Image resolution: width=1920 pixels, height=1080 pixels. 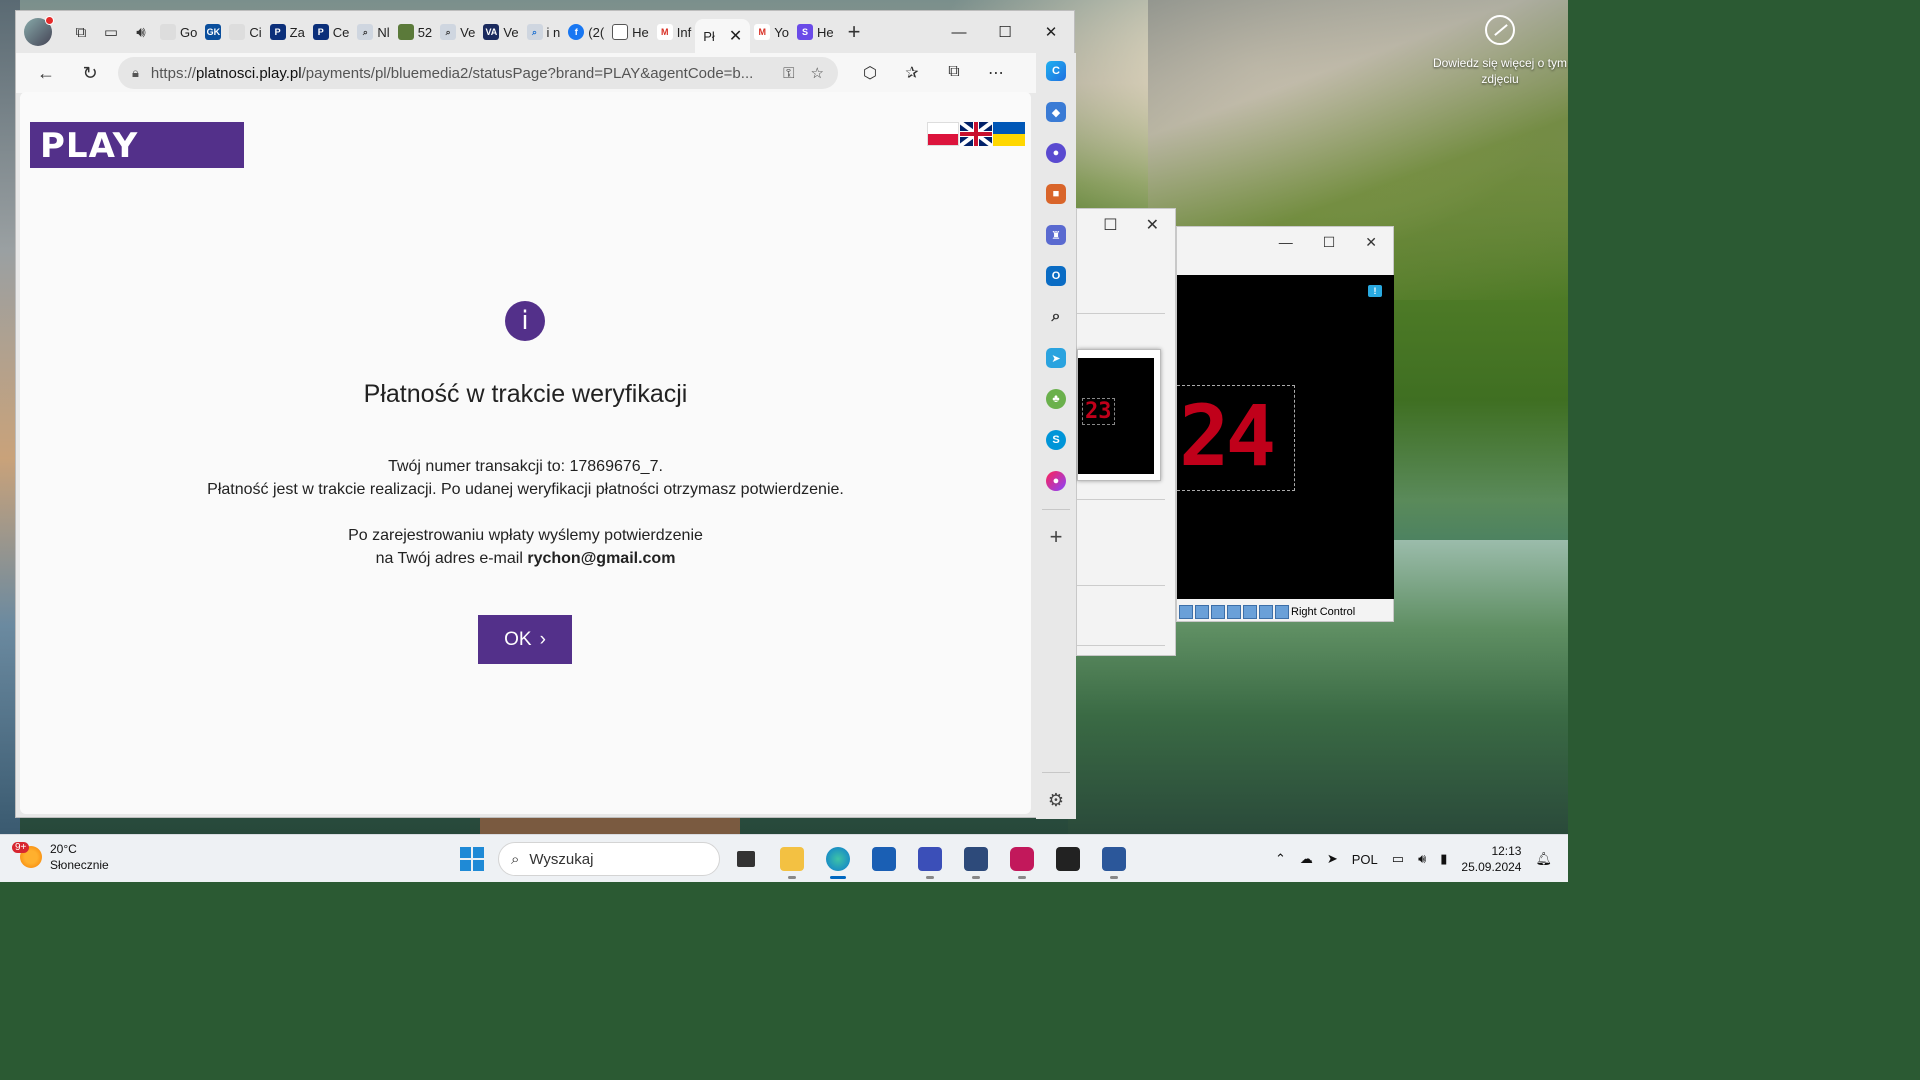 What do you see at coordinates (586, 32) in the screenshot?
I see `tab: f (2(` at bounding box center [586, 32].